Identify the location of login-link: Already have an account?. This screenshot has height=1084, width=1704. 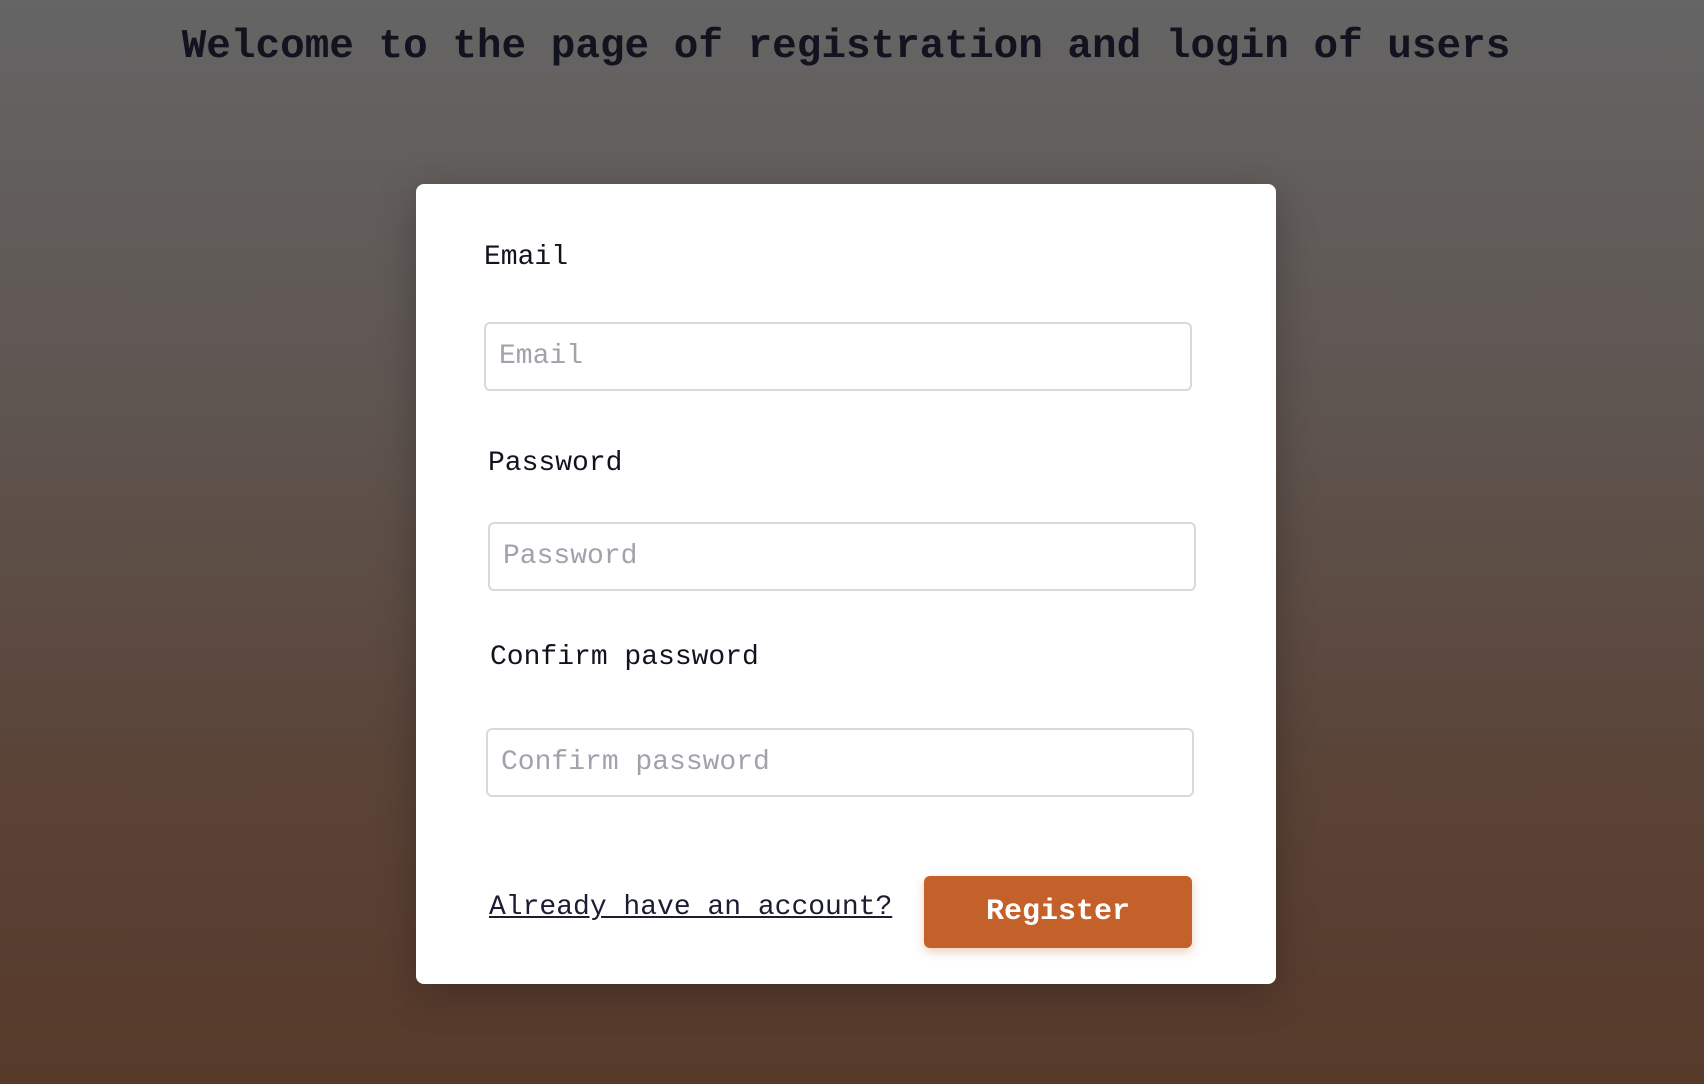
(690, 907).